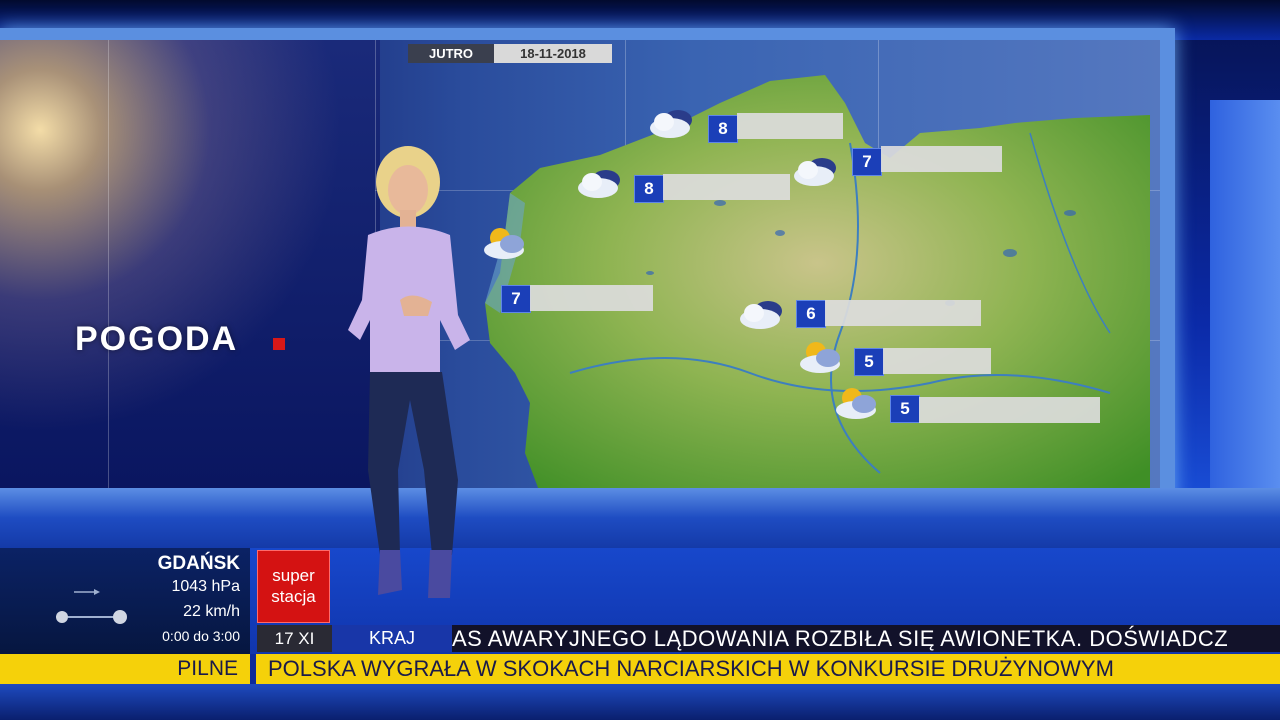 This screenshot has height=720, width=1280. I want to click on station-time-range: 0:00 do 3:00, so click(201, 636).